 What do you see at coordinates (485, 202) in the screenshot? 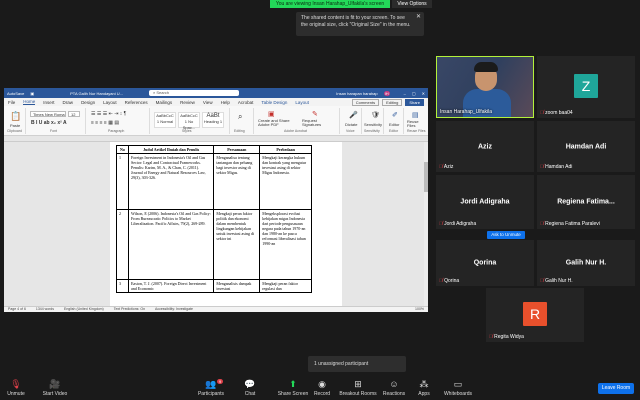
I see `participant-tile: Jordi Adigraha 🎙̸ Jordi Adigraha` at bounding box center [485, 202].